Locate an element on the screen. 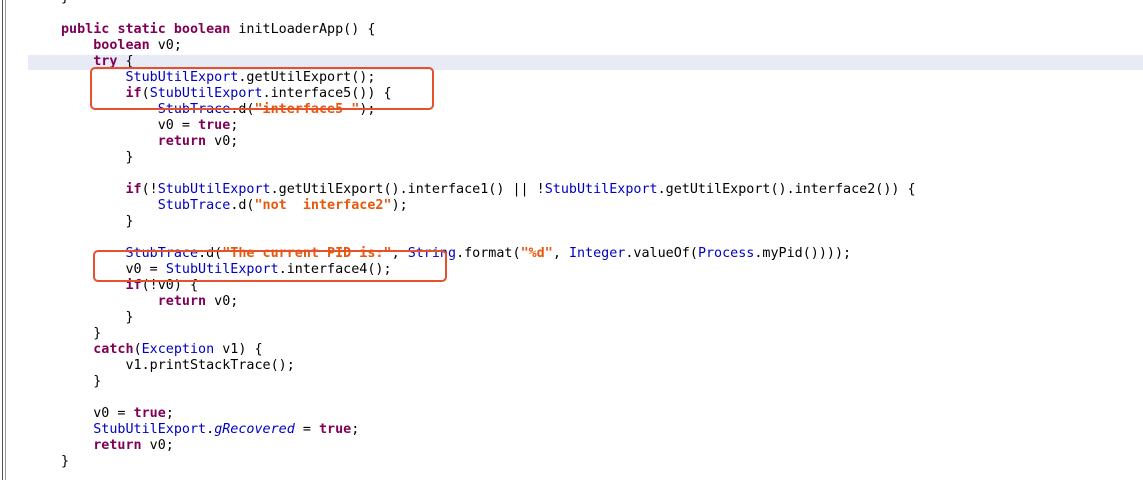 Image resolution: width=1143 pixels, height=480 pixels. editor-left-border is located at coordinates (2, 240).